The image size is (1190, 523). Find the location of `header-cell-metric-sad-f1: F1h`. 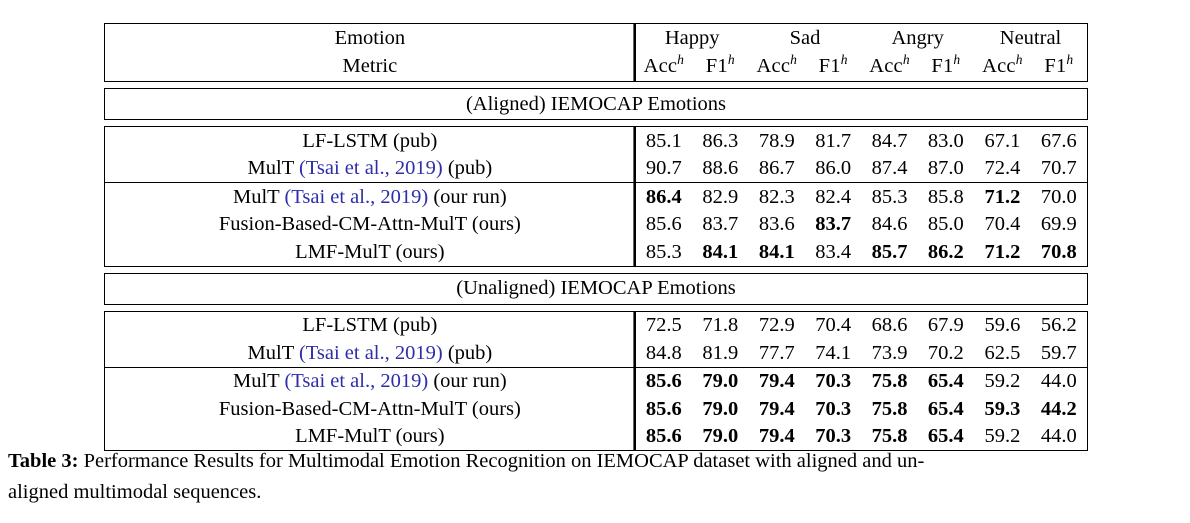

header-cell-metric-sad-f1: F1h is located at coordinates (833, 67).